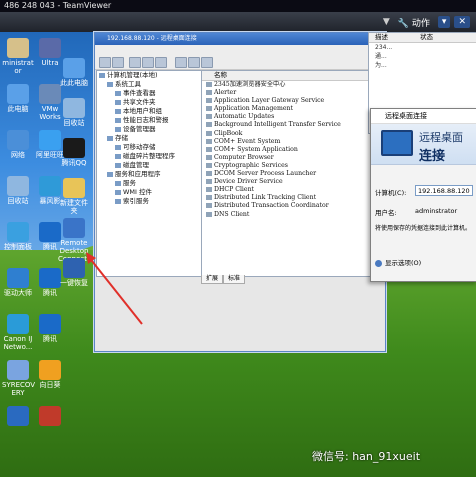 The width and height of the screenshot is (476, 477). Describe the element at coordinates (294, 158) in the screenshot. I see `service-row: Computer Browser` at that location.